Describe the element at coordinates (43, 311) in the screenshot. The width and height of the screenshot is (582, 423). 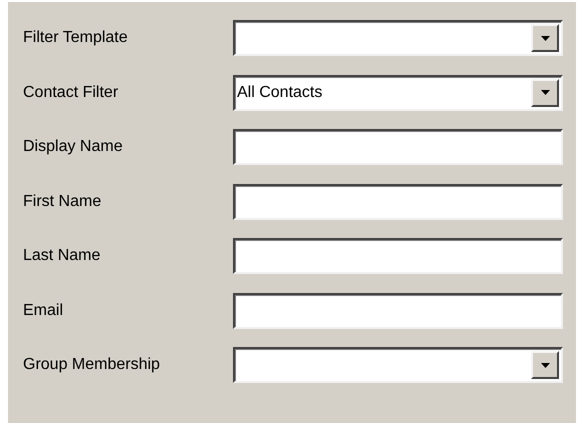
I see `field-label: Email` at that location.